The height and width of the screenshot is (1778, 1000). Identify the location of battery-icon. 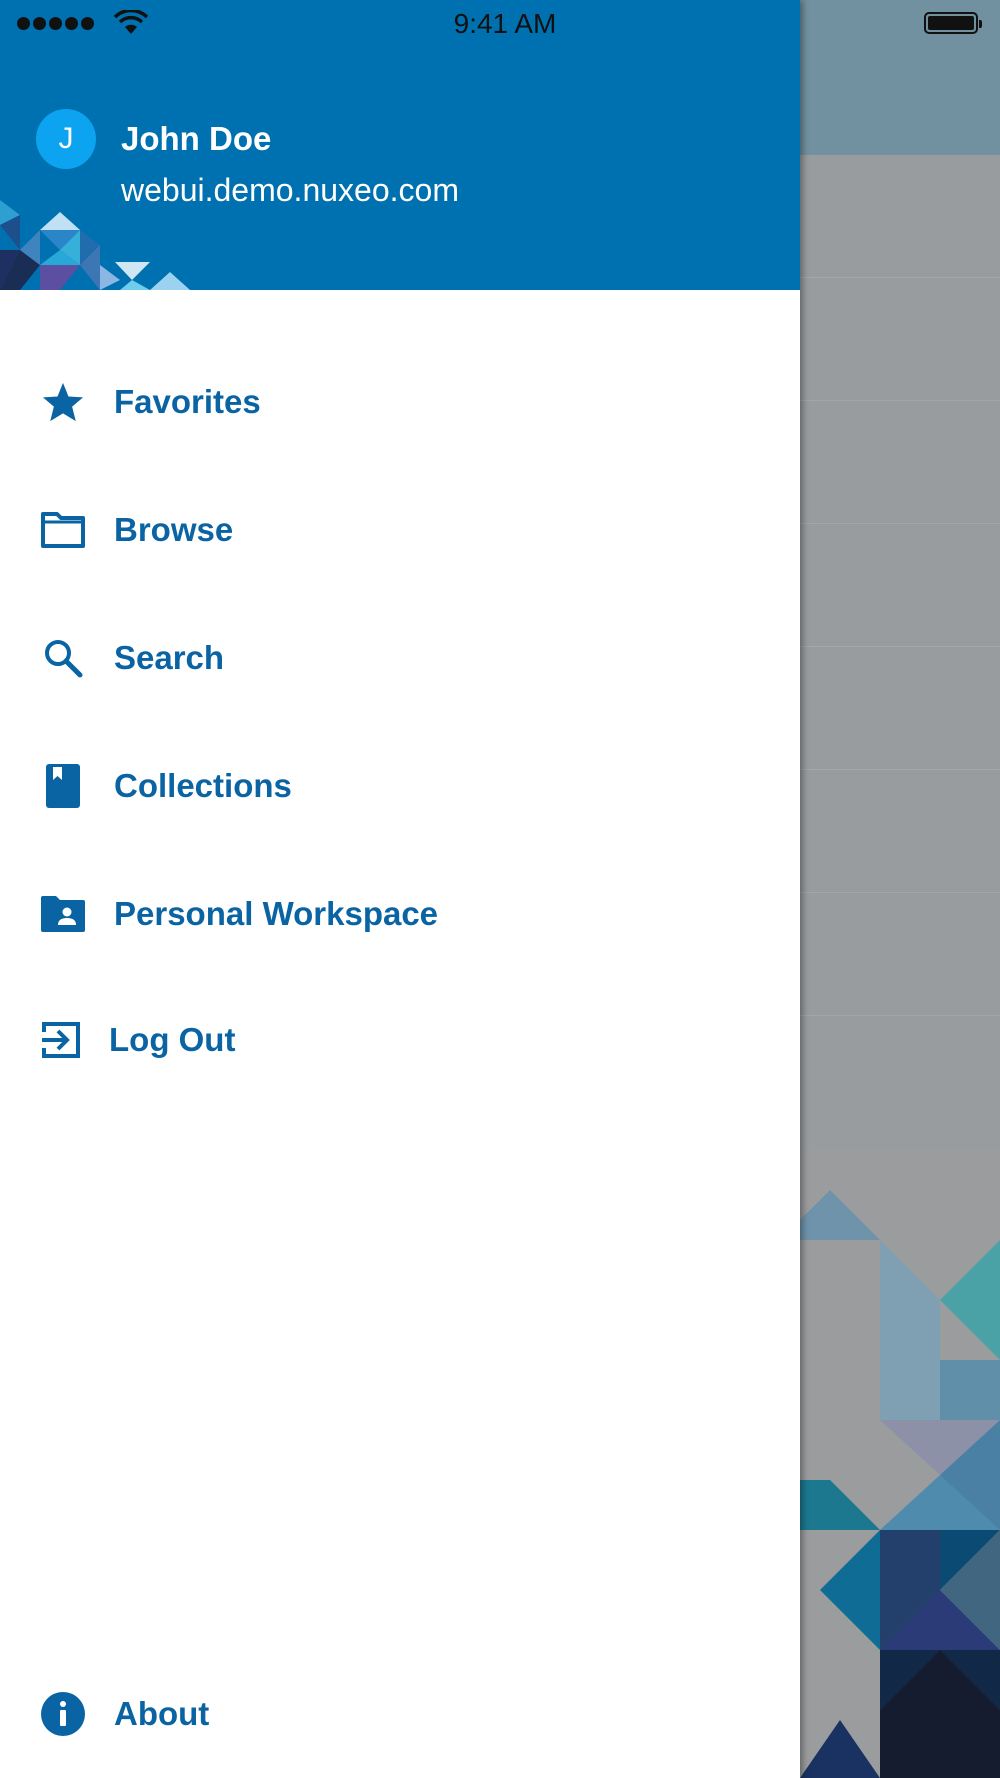
(953, 23).